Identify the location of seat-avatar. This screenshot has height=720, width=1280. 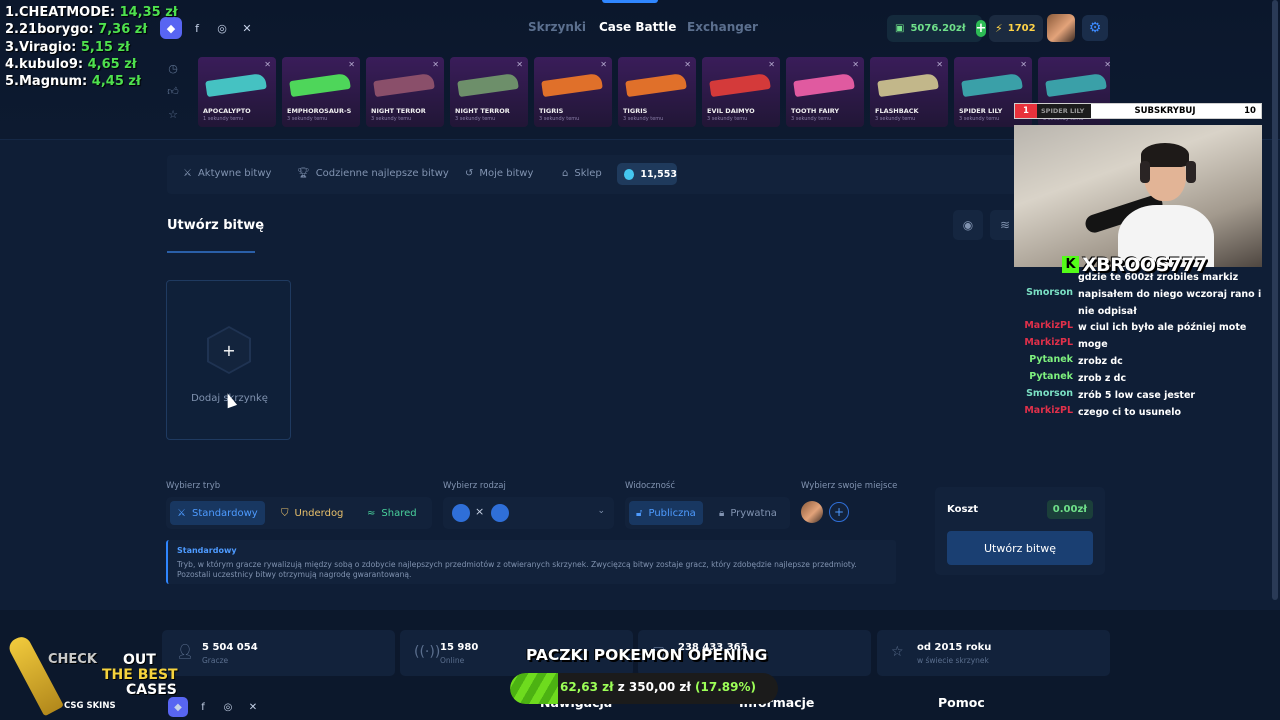
(812, 512).